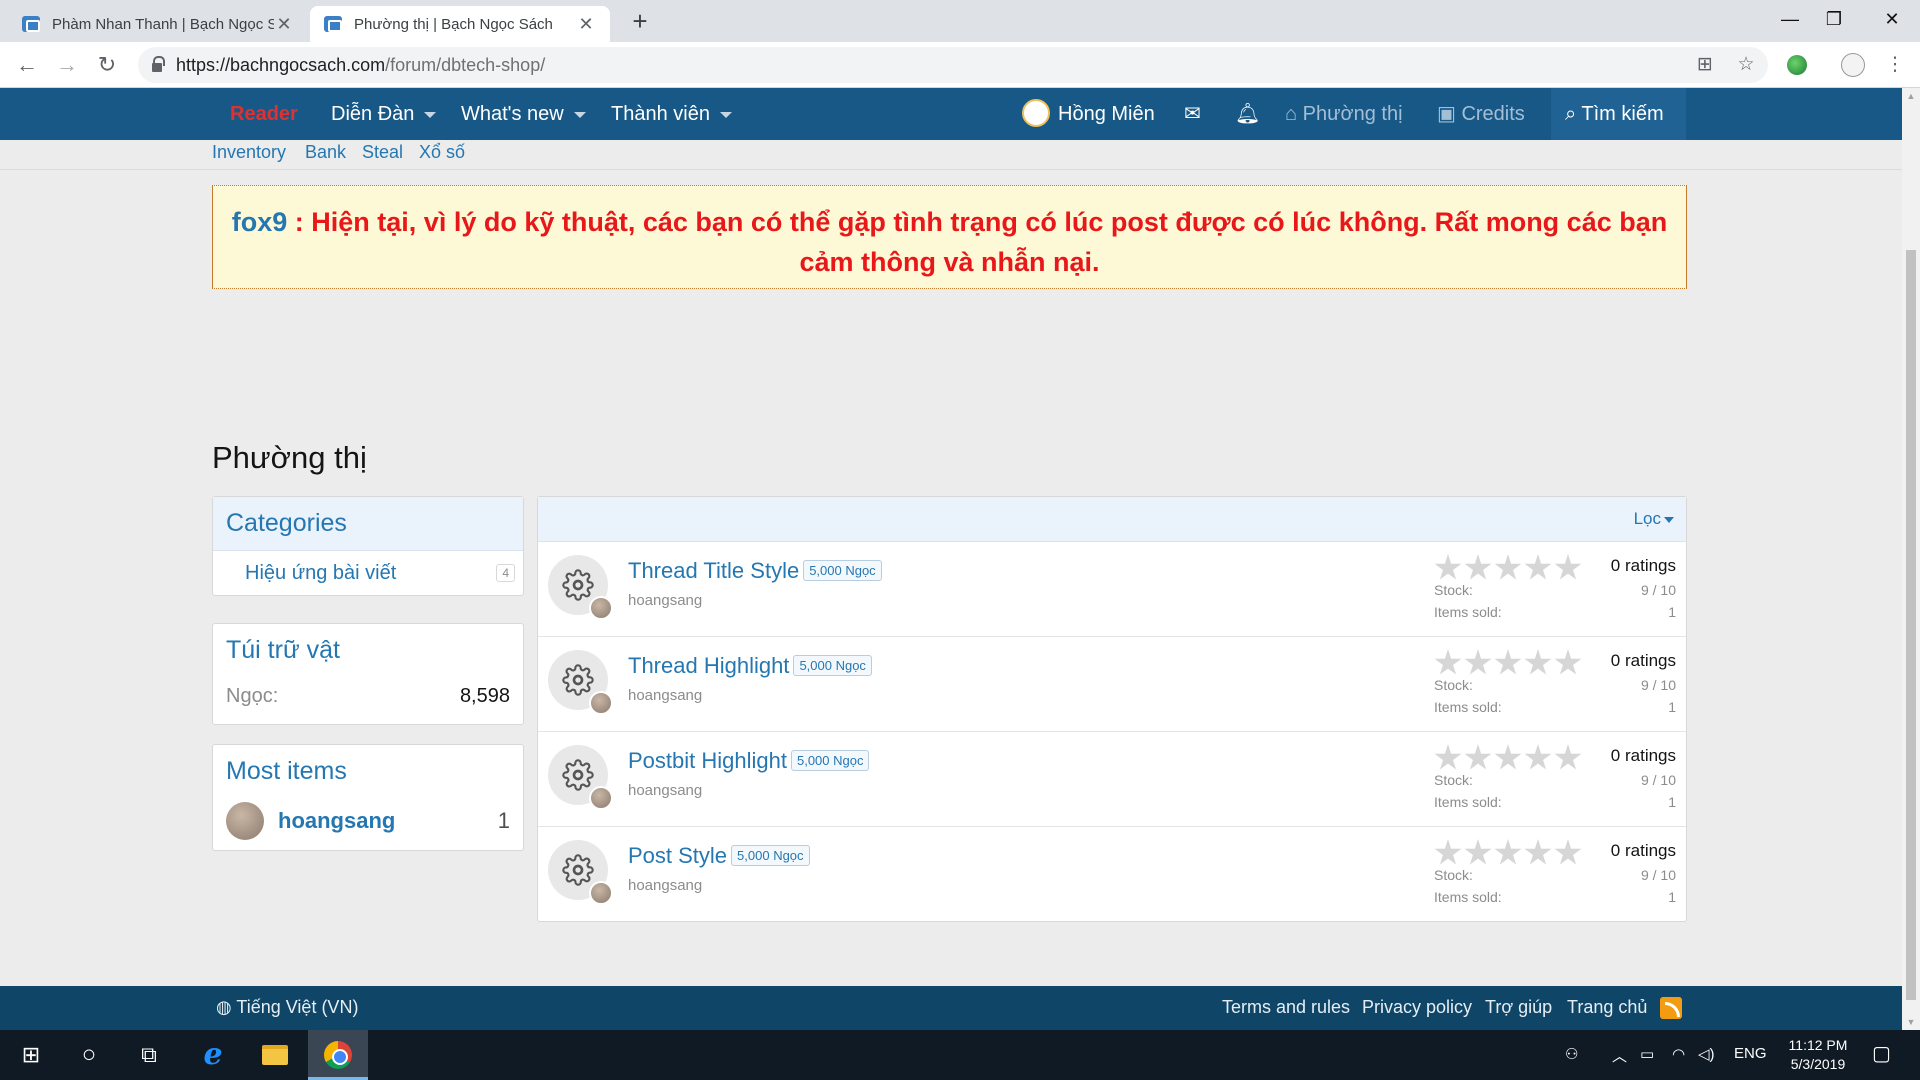  I want to click on ratings-count: 0 ratings, so click(1643, 755).